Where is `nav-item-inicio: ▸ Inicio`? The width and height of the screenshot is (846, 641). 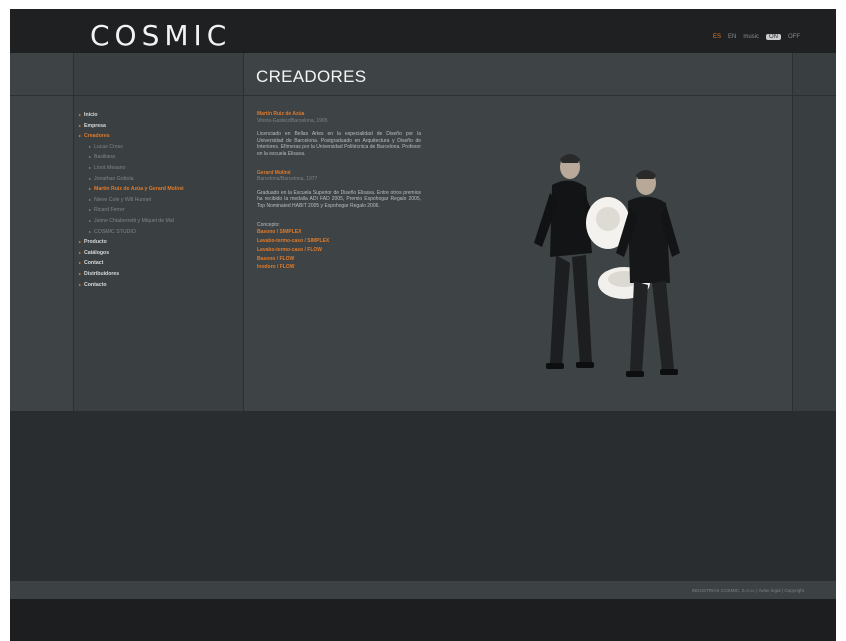 nav-item-inicio: ▸ Inicio is located at coordinates (161, 115).